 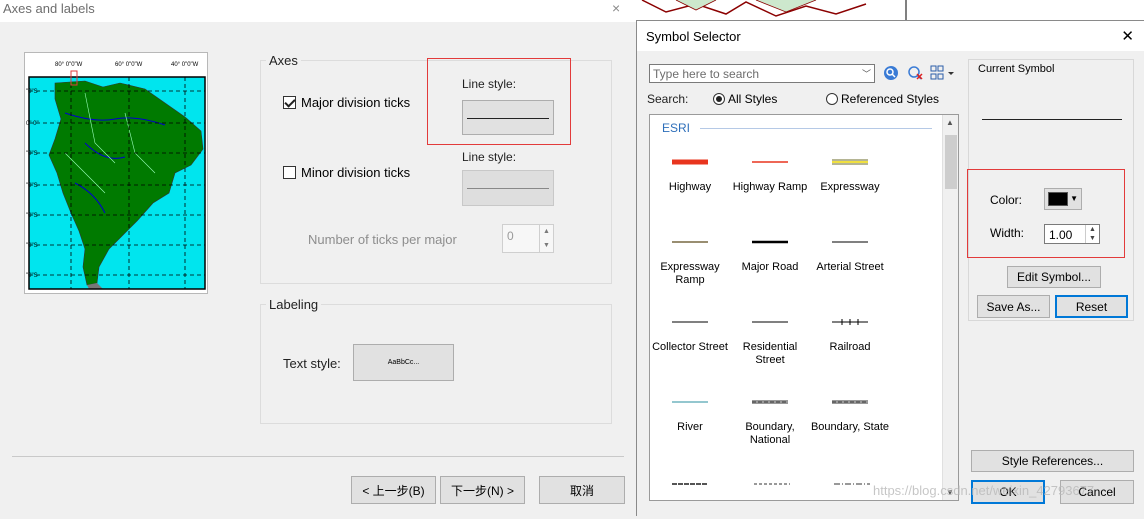 I want to click on symbol-name: Railroad, so click(x=850, y=347).